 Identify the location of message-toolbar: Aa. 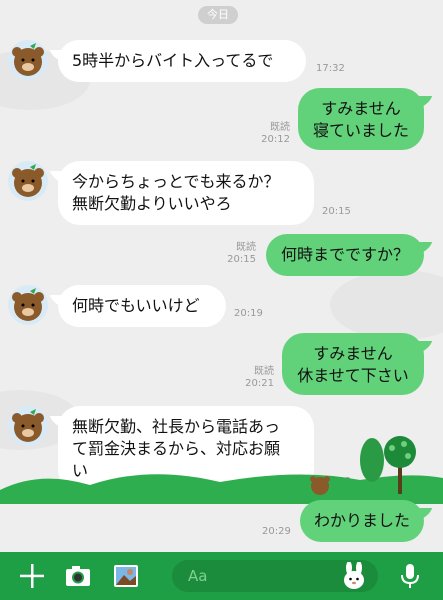
(221, 576).